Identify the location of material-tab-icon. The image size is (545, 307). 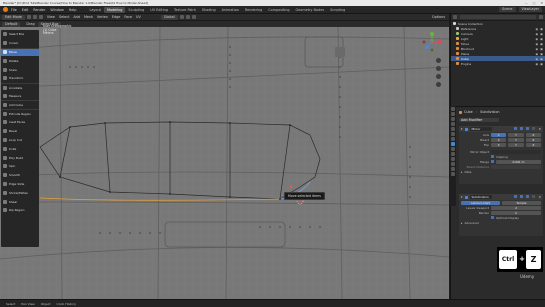
(453, 169).